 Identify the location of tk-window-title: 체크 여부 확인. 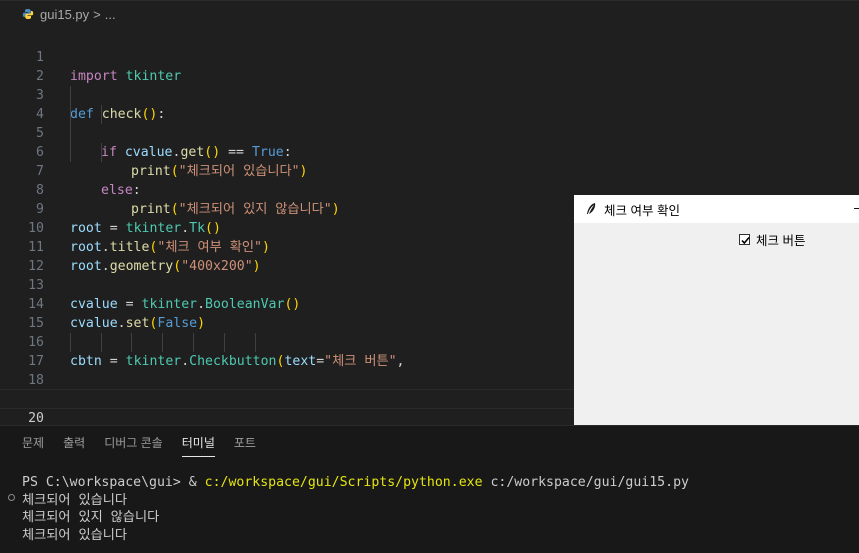
(642, 210).